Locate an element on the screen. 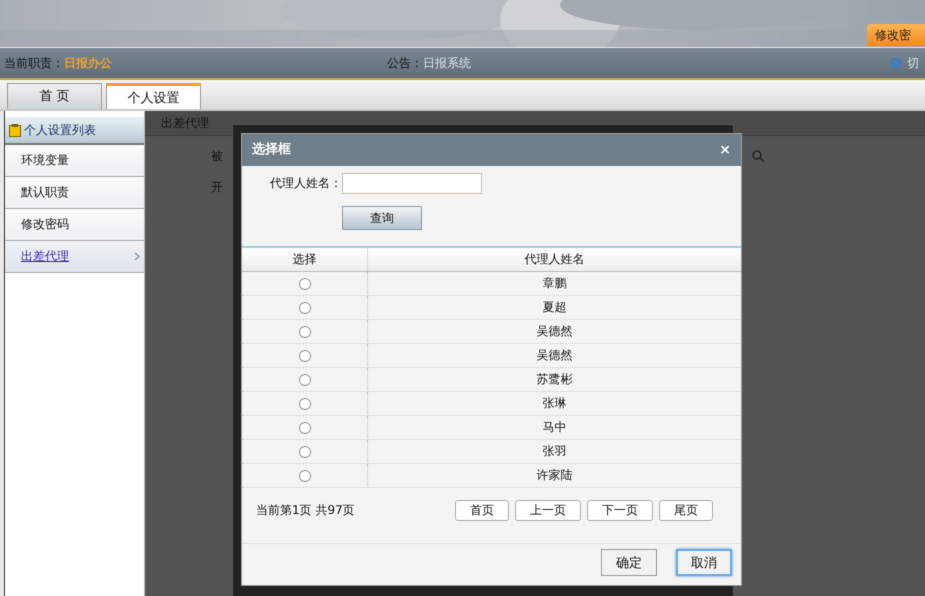 The width and height of the screenshot is (925, 596). notice-value: 日报系统 is located at coordinates (447, 63).